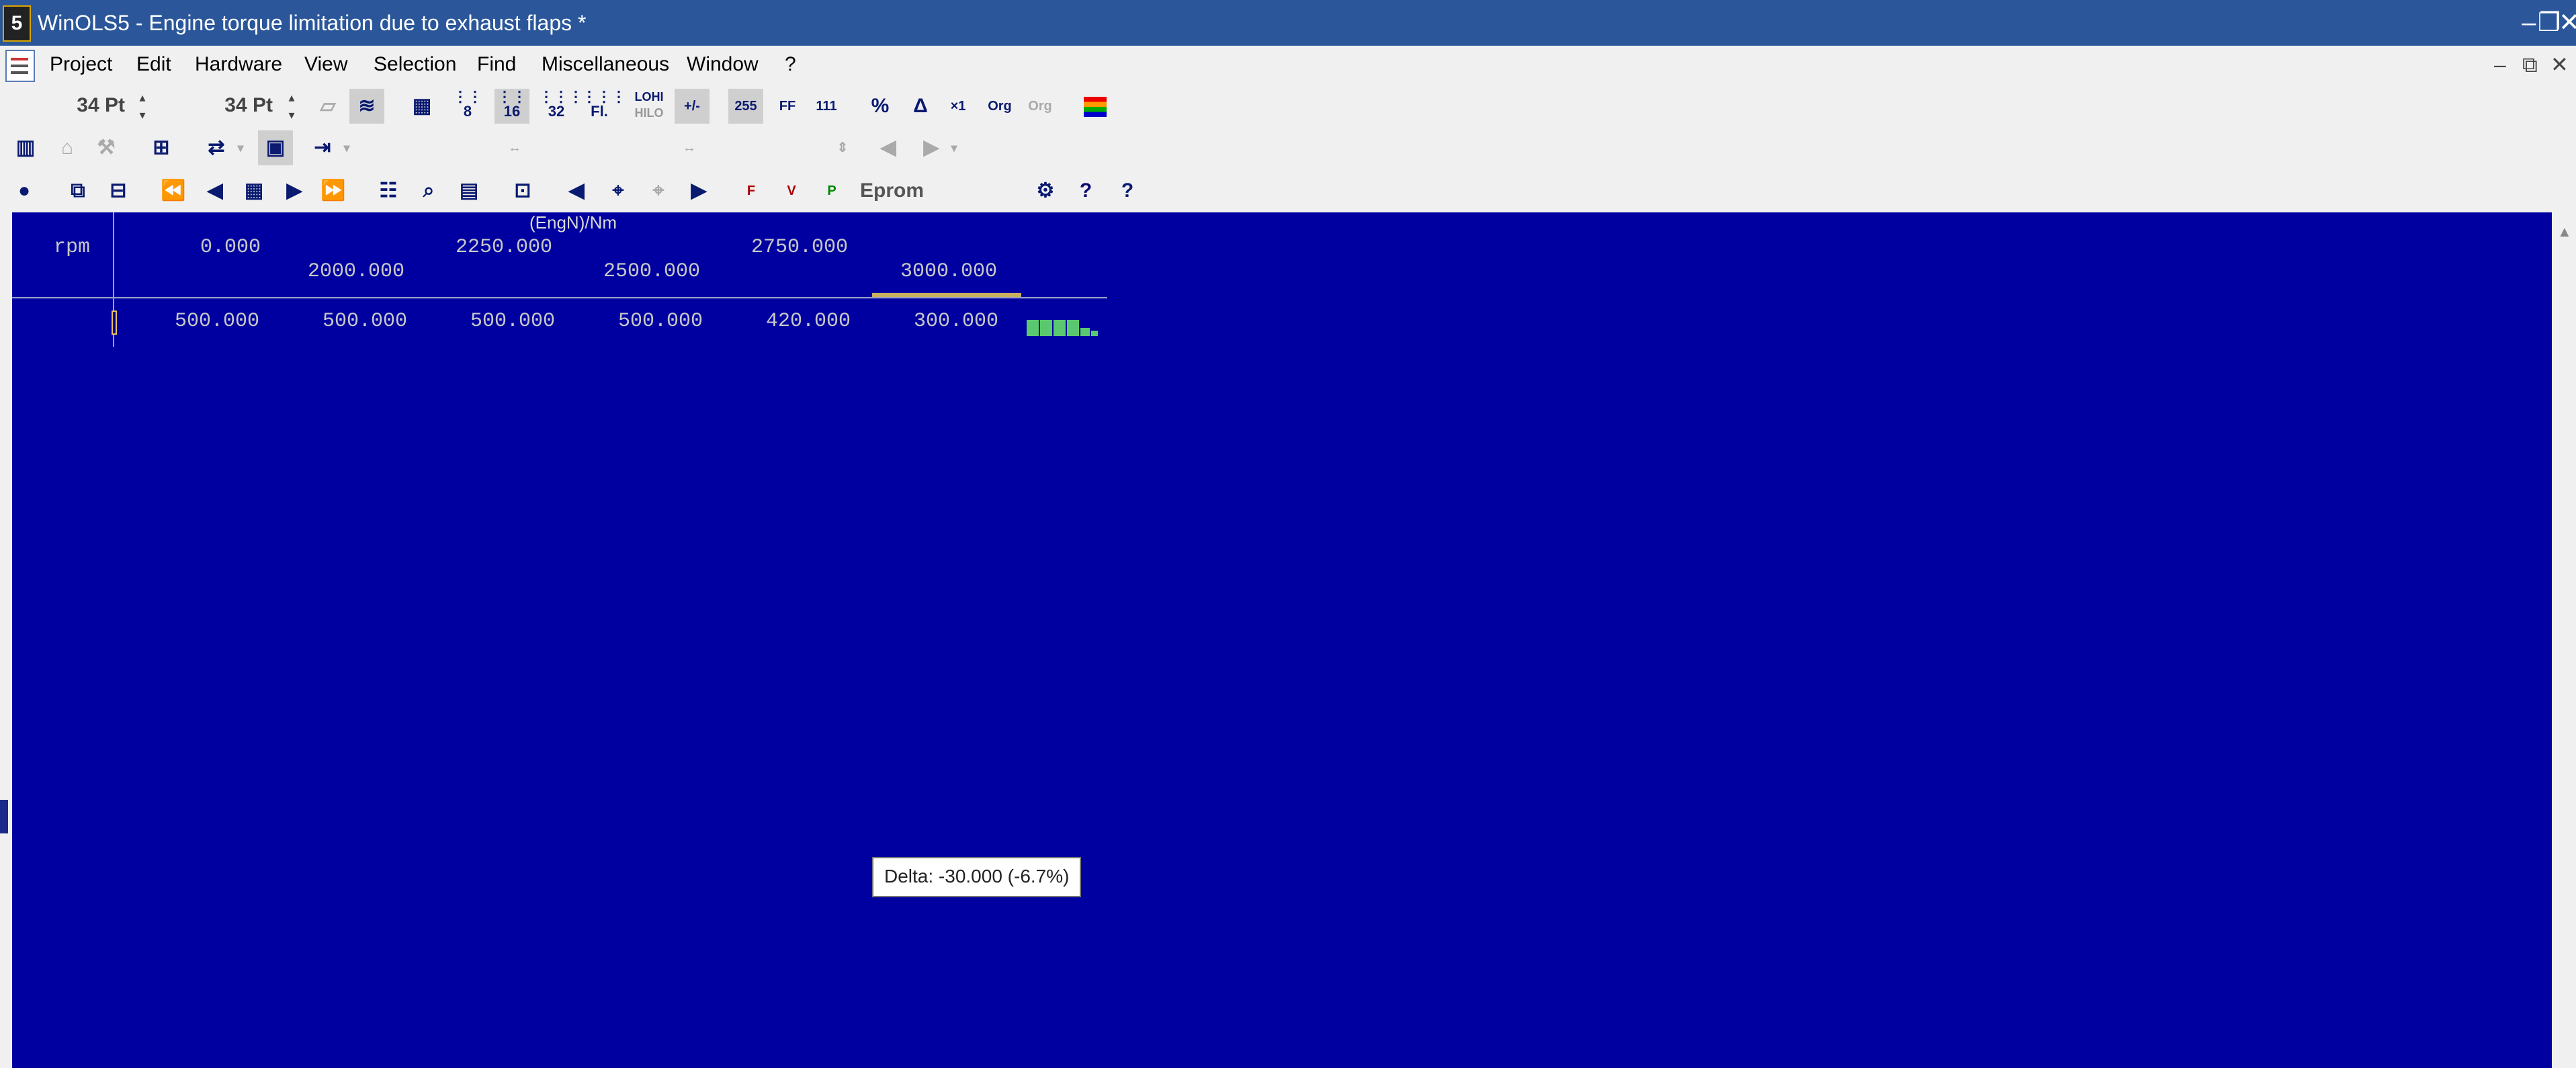  What do you see at coordinates (428, 190) in the screenshot?
I see `find-in-list-icon: ⌕` at bounding box center [428, 190].